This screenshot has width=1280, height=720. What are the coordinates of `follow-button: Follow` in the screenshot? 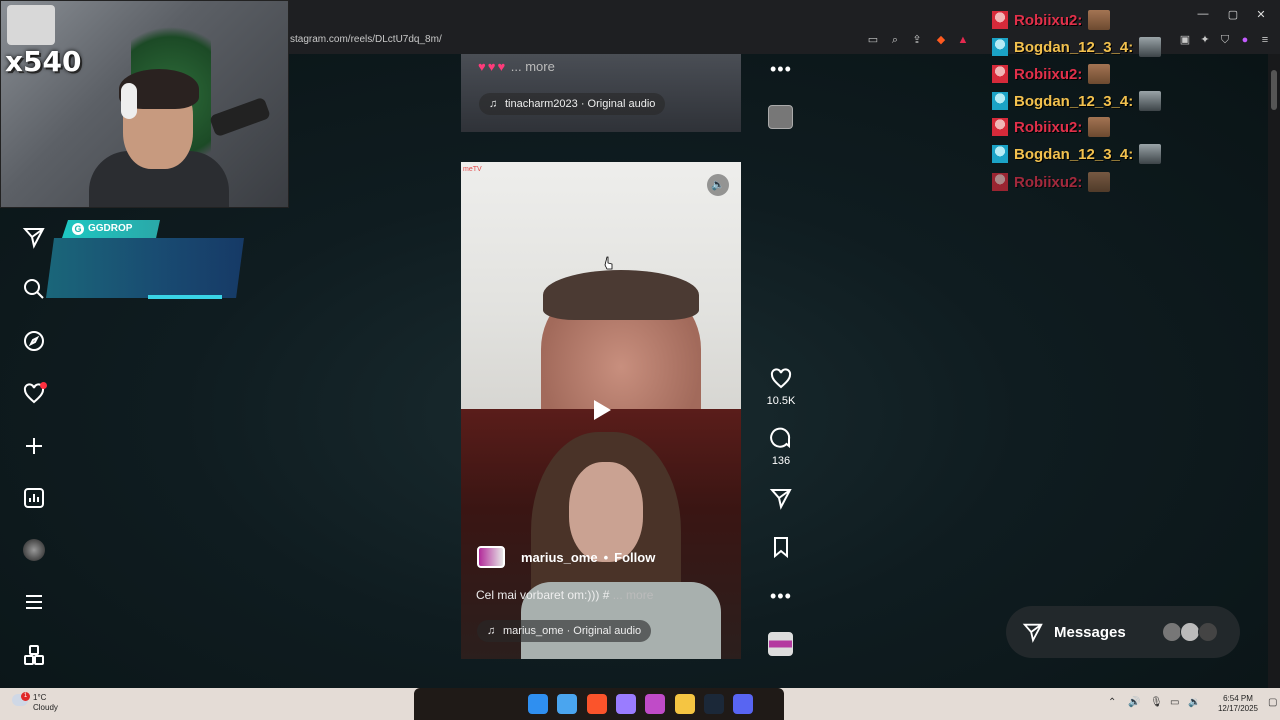 It's located at (634, 557).